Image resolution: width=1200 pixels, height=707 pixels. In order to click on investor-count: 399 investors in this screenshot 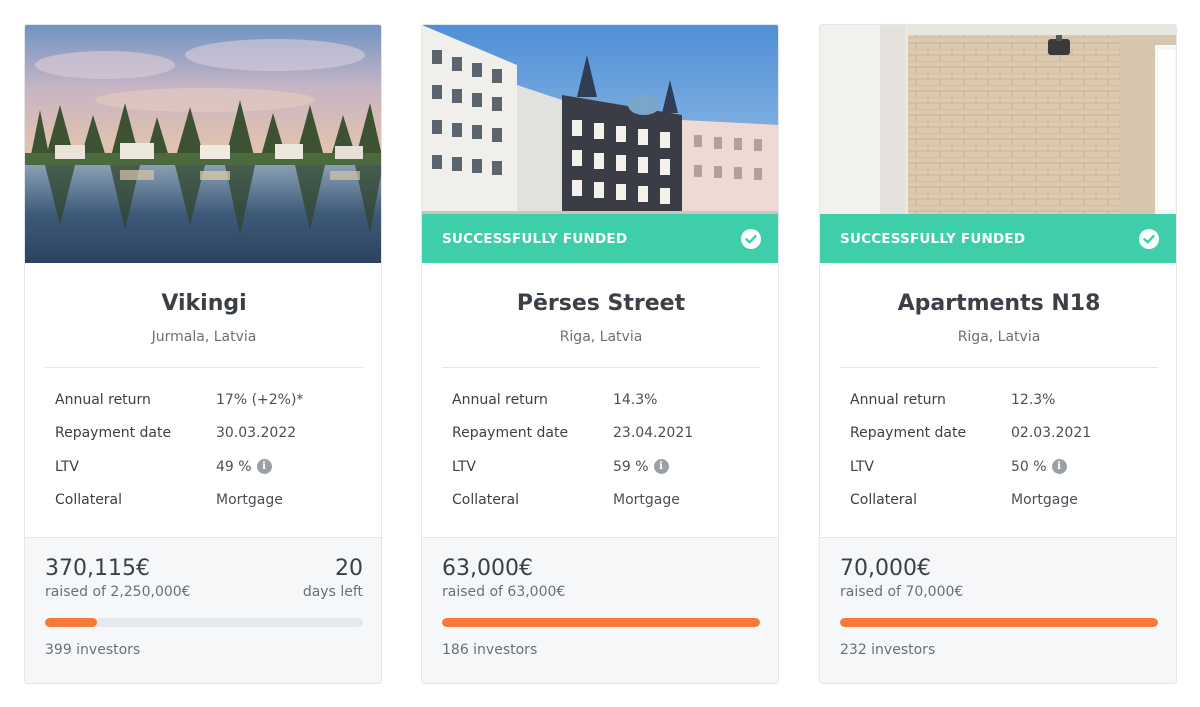, I will do `click(93, 650)`.